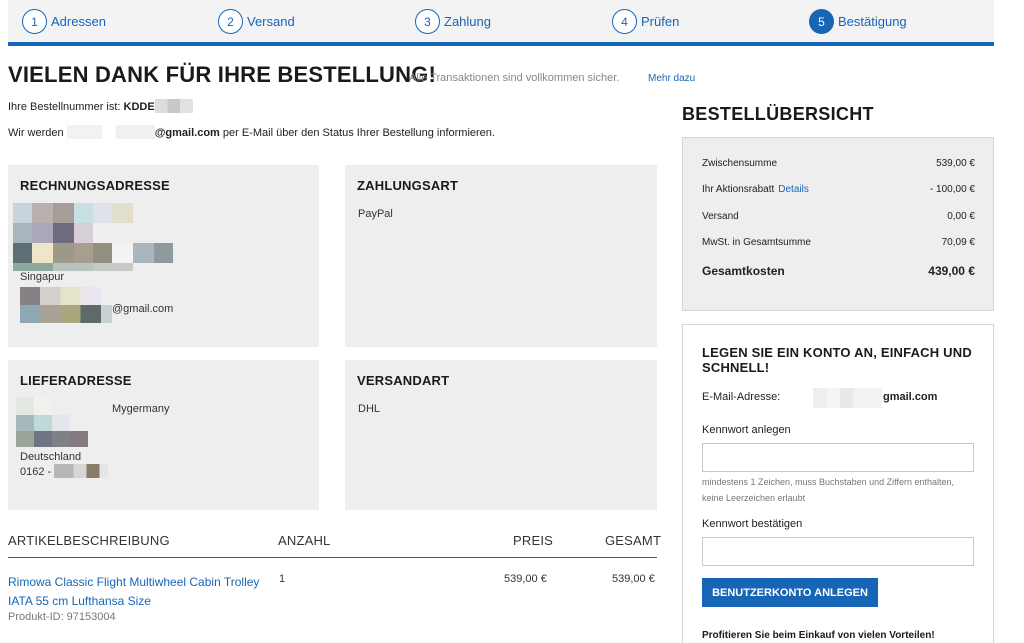 Image resolution: width=1024 pixels, height=643 pixels. What do you see at coordinates (141, 409) in the screenshot?
I see `shipping-name: Mygermany` at bounding box center [141, 409].